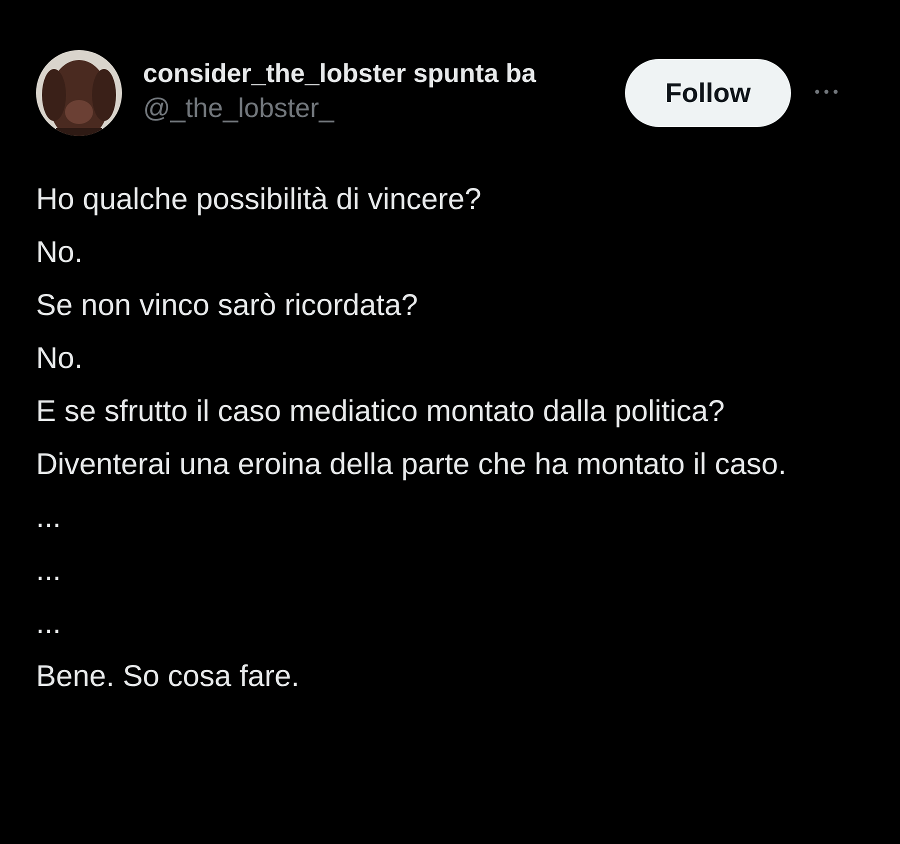 This screenshot has width=900, height=844. I want to click on post-text-line: E se sfrutto il caso mediatico montato dalla politica?, so click(381, 412).